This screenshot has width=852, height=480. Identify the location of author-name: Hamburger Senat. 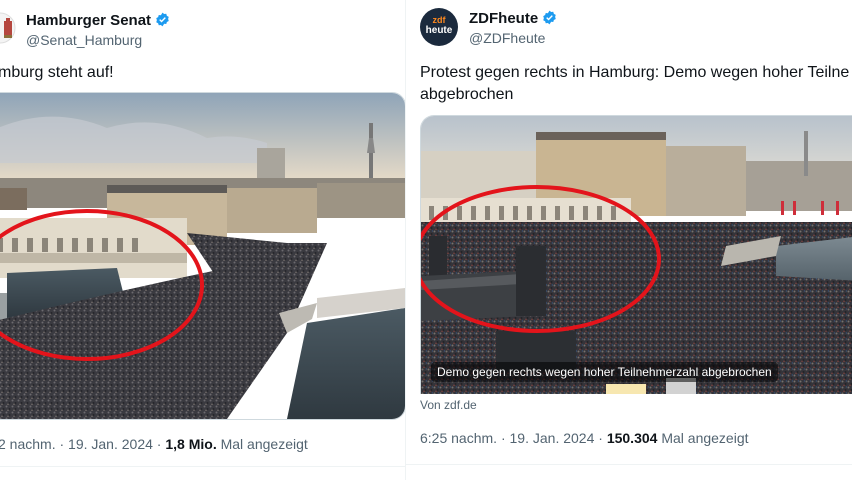
(98, 20).